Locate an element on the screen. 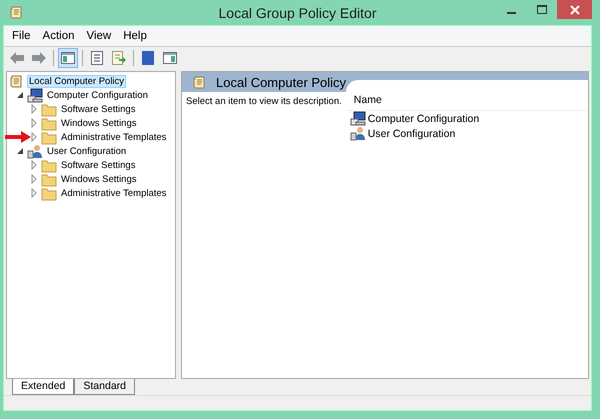  menu-item: View is located at coordinates (99, 36).